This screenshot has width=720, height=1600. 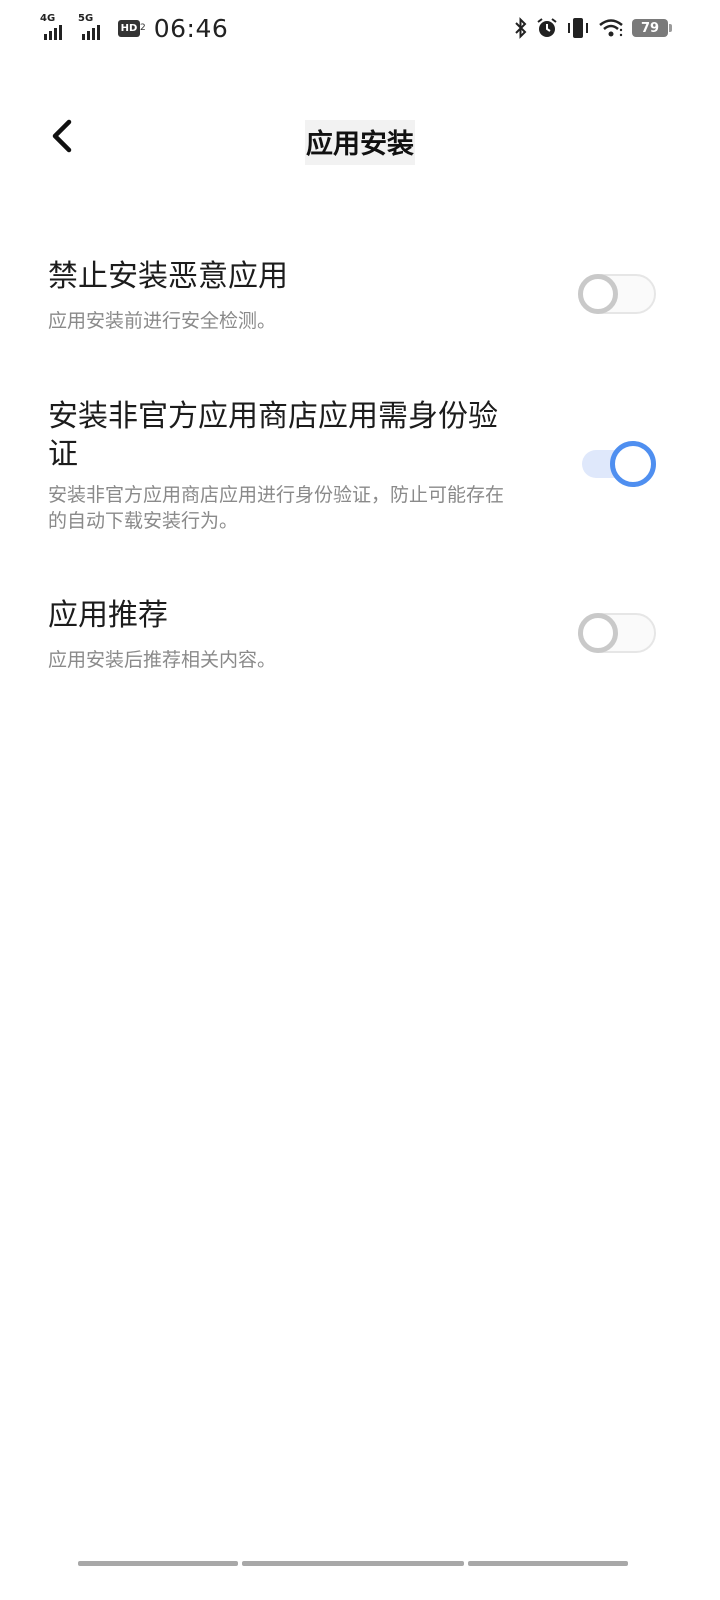 I want to click on setting-block-app-recommendations: 应用推荐 应用安装后推荐相关内容。, so click(x=360, y=642).